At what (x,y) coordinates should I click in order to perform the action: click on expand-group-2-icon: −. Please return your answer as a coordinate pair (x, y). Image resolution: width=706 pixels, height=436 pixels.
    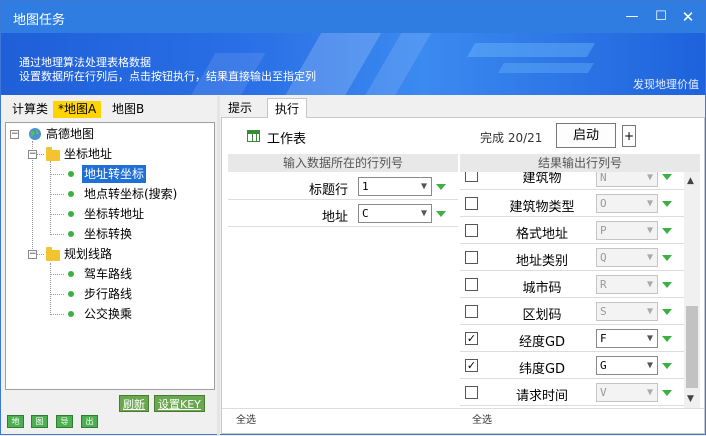
    Looking at the image, I should click on (32, 254).